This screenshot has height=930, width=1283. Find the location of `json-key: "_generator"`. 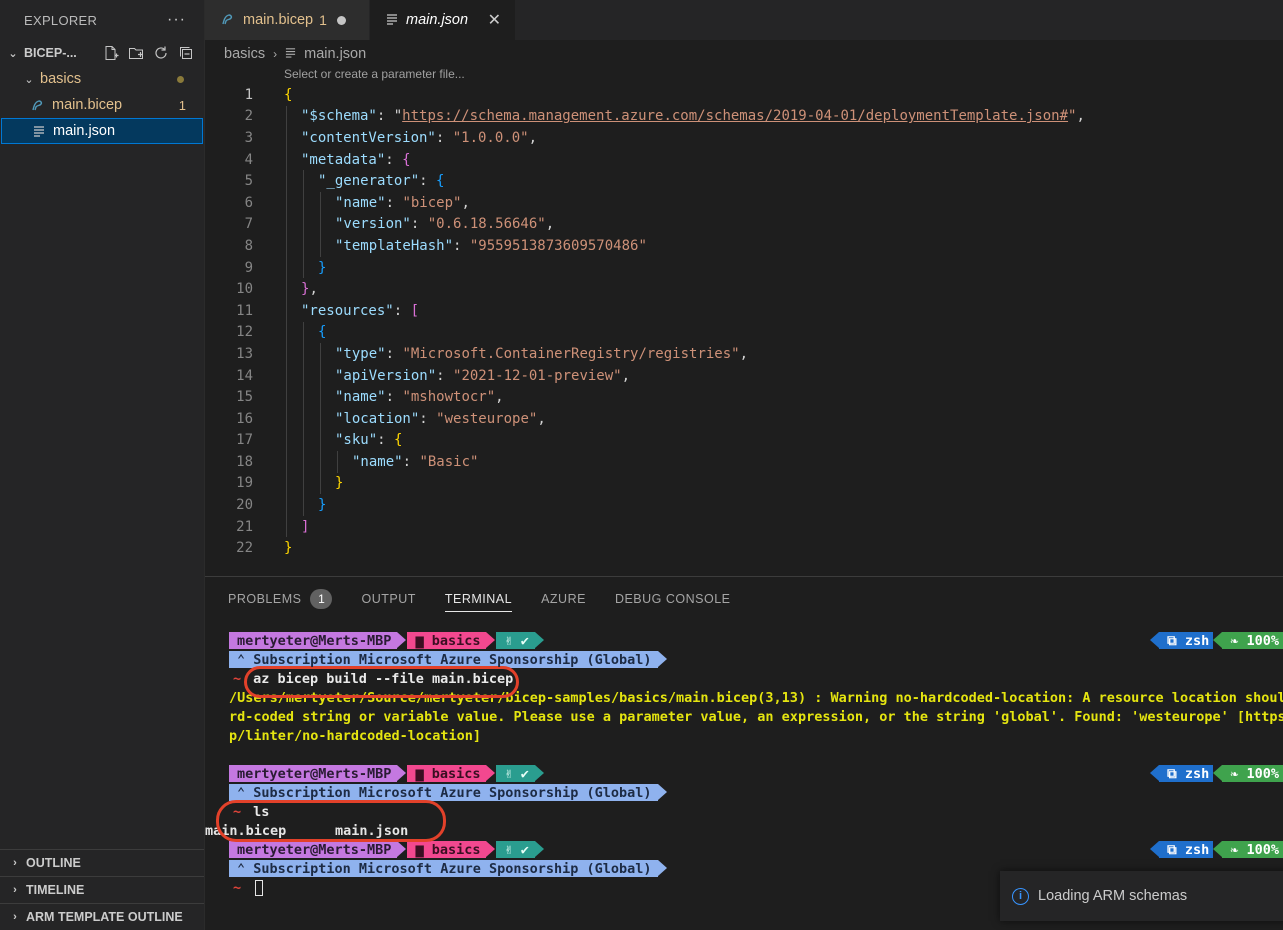

json-key: "_generator" is located at coordinates (369, 181).